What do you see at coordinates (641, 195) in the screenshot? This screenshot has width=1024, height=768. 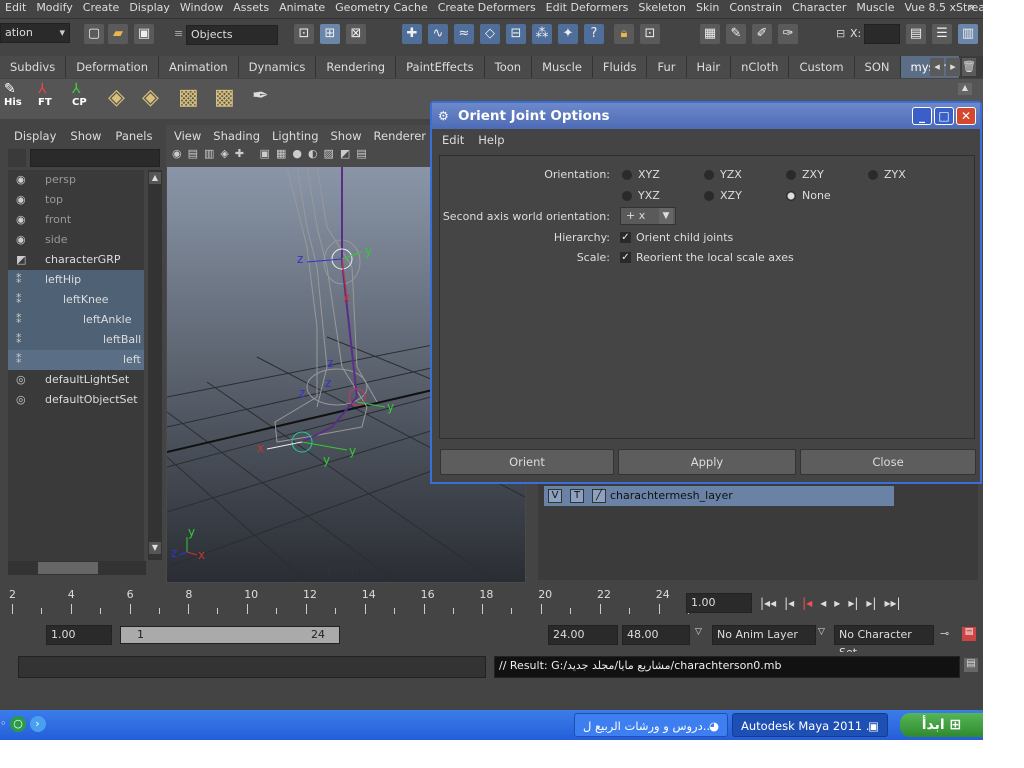 I see `radio-yxz: YXZ` at bounding box center [641, 195].